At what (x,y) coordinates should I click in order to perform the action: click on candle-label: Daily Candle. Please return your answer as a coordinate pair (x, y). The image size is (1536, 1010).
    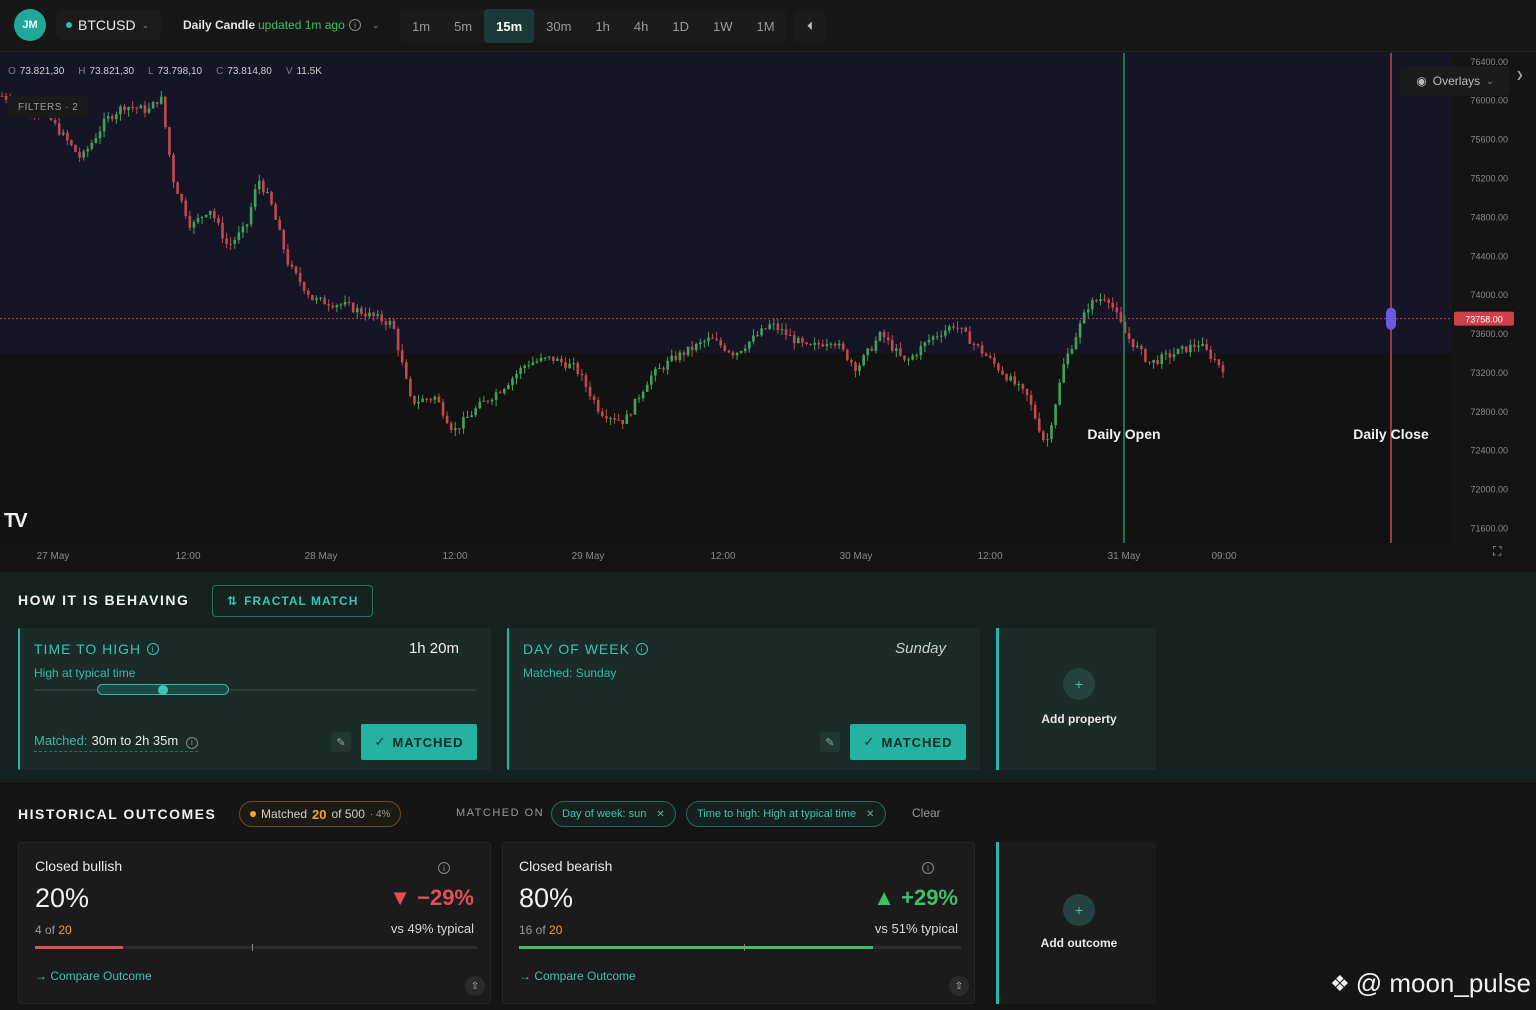
    Looking at the image, I should click on (219, 25).